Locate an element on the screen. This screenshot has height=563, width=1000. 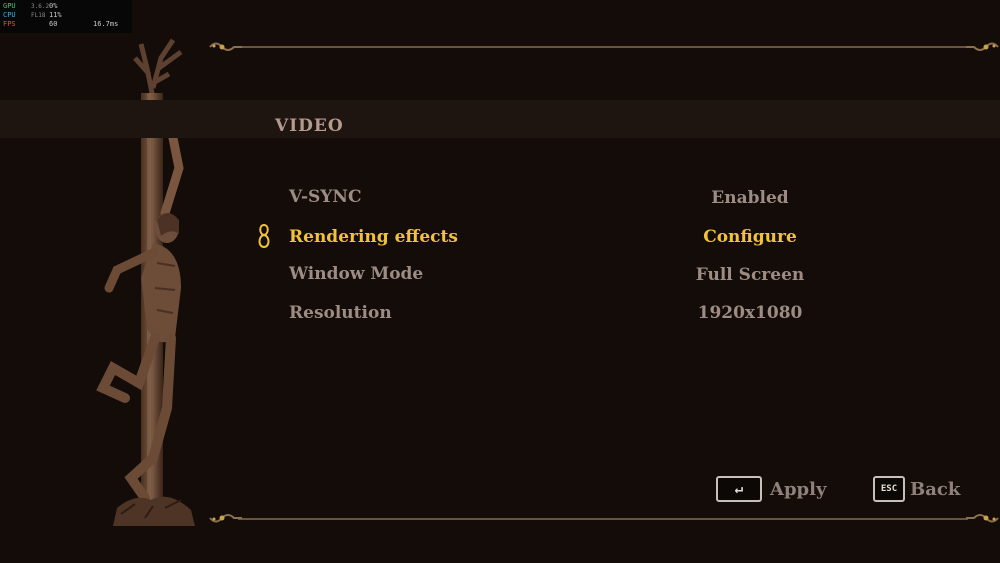
apply-hint: ↵ Apply is located at coordinates (771, 489).